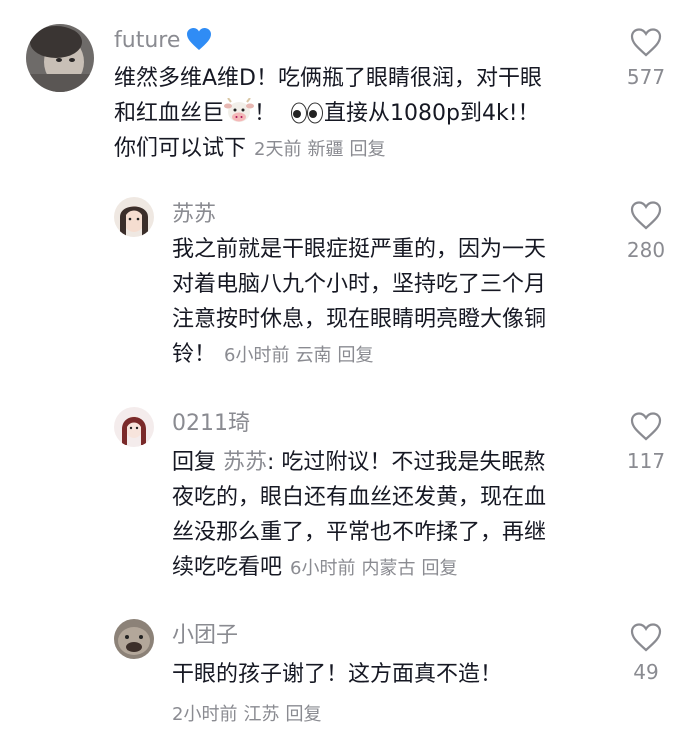 The image size is (690, 749). I want to click on comment-time: 2天前, so click(278, 149).